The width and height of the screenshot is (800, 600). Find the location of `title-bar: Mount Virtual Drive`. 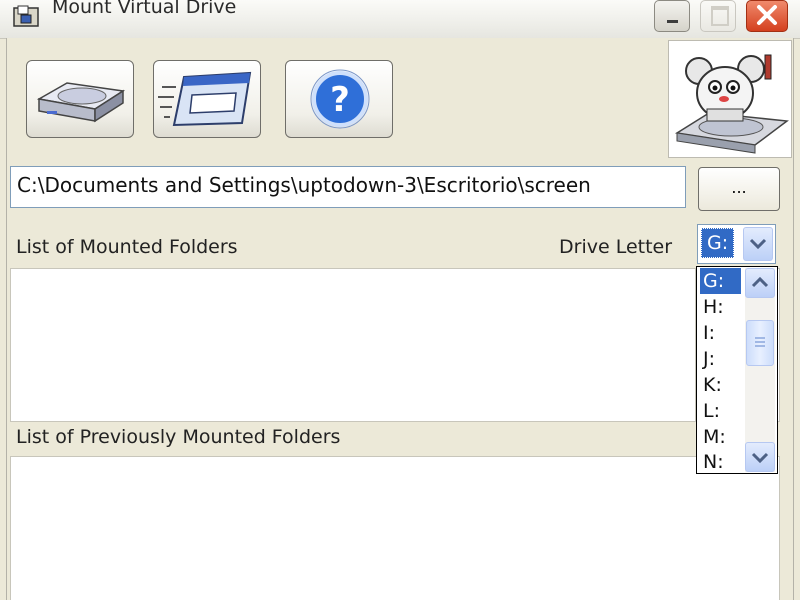

title-bar: Mount Virtual Drive is located at coordinates (400, 19).